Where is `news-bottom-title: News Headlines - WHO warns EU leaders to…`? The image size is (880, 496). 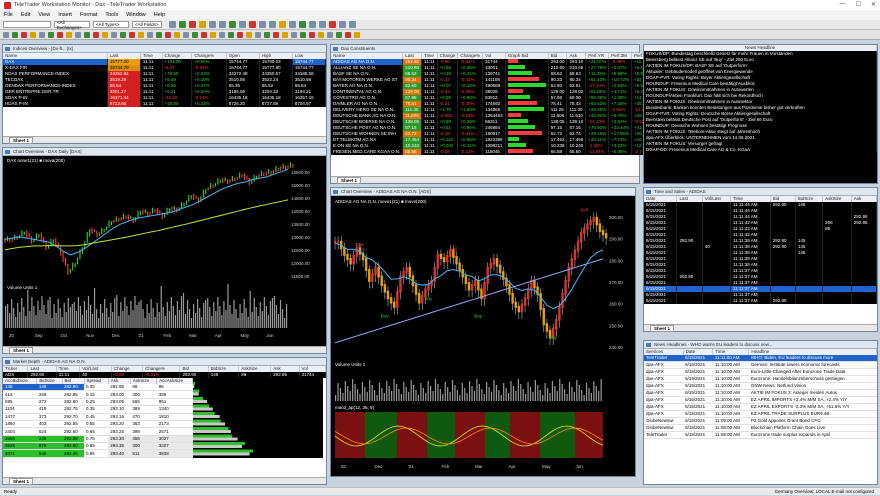
news-bottom-title: News Headlines - WHO warns EU leaders to… is located at coordinates (760, 345).